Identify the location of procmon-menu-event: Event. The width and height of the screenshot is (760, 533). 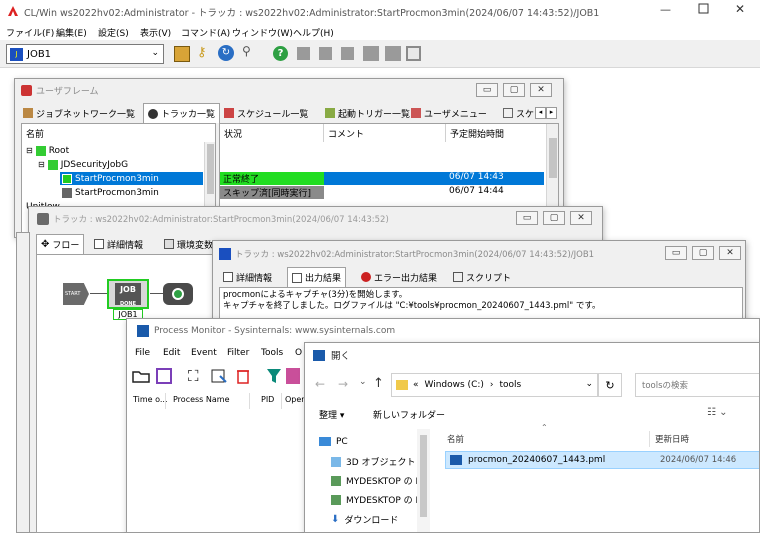
(204, 354).